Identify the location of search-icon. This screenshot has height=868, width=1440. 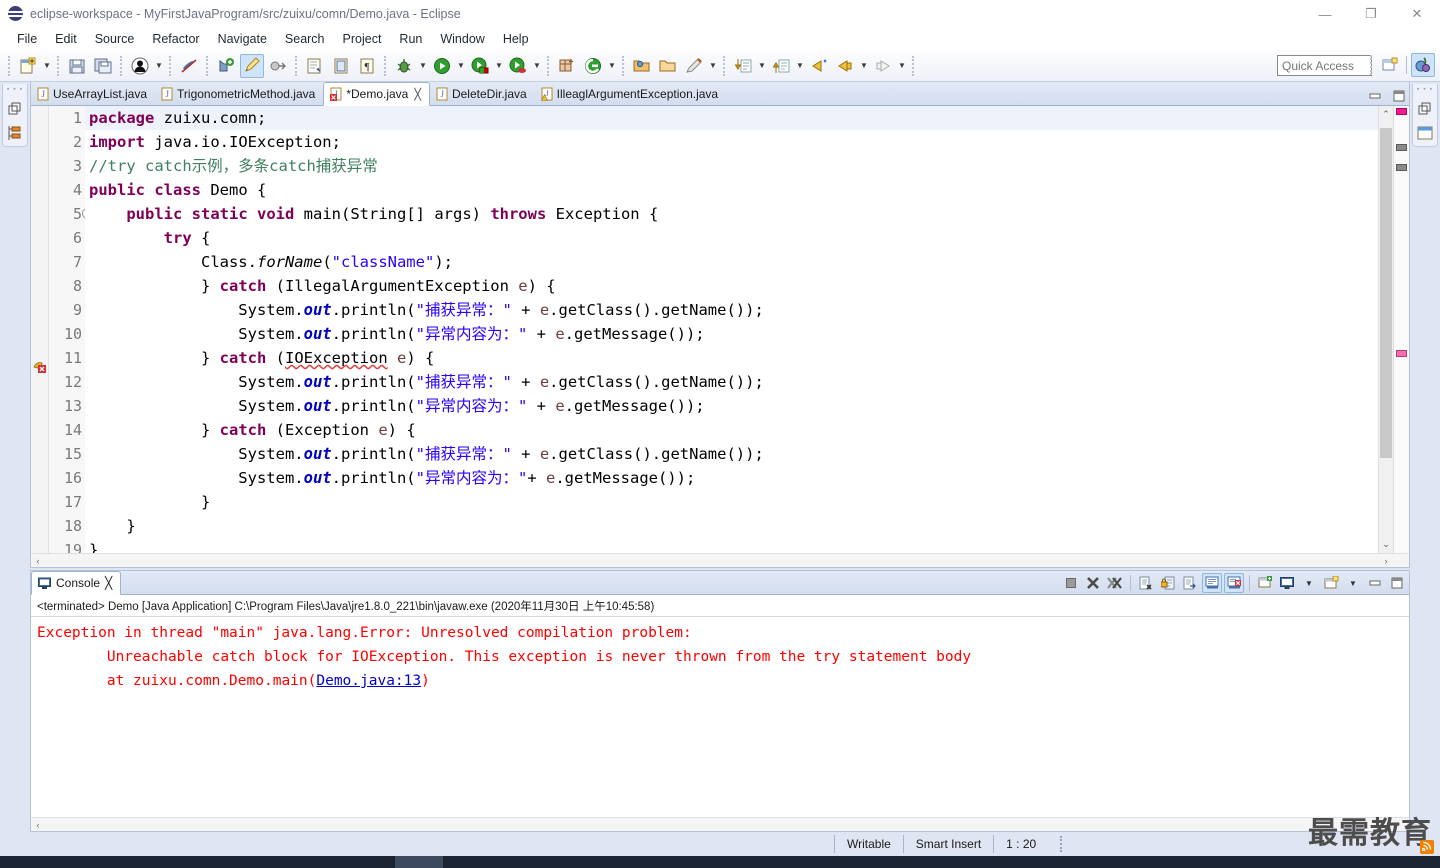
(593, 66).